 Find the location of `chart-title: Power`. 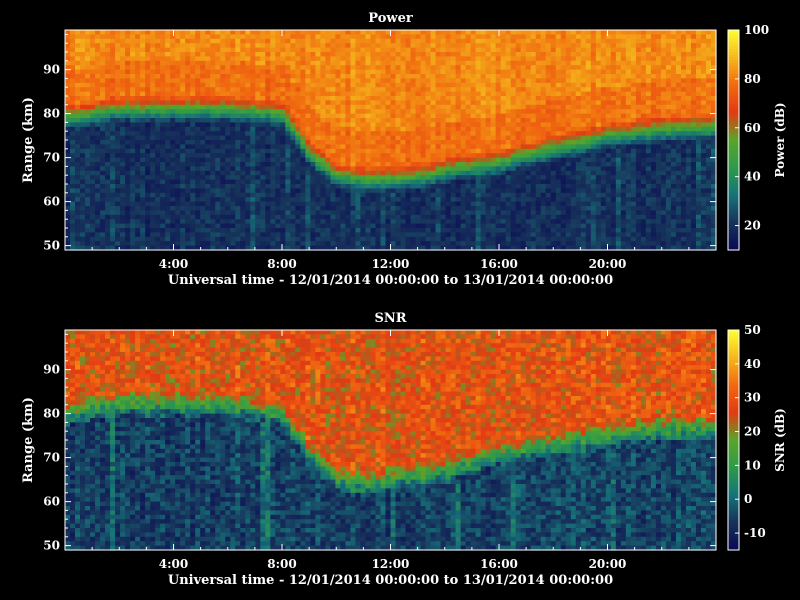

chart-title: Power is located at coordinates (390, 18).